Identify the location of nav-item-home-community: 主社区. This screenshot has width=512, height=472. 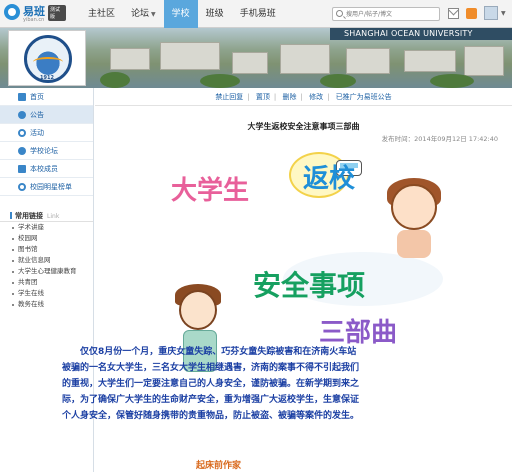
(101, 14).